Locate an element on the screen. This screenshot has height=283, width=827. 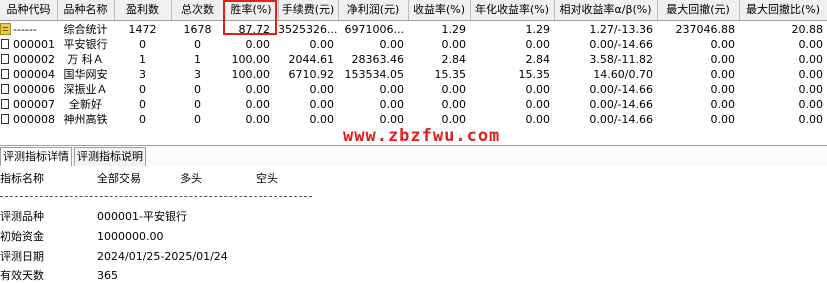
tab-metric-details: 评测指标详情 is located at coordinates (36, 156).